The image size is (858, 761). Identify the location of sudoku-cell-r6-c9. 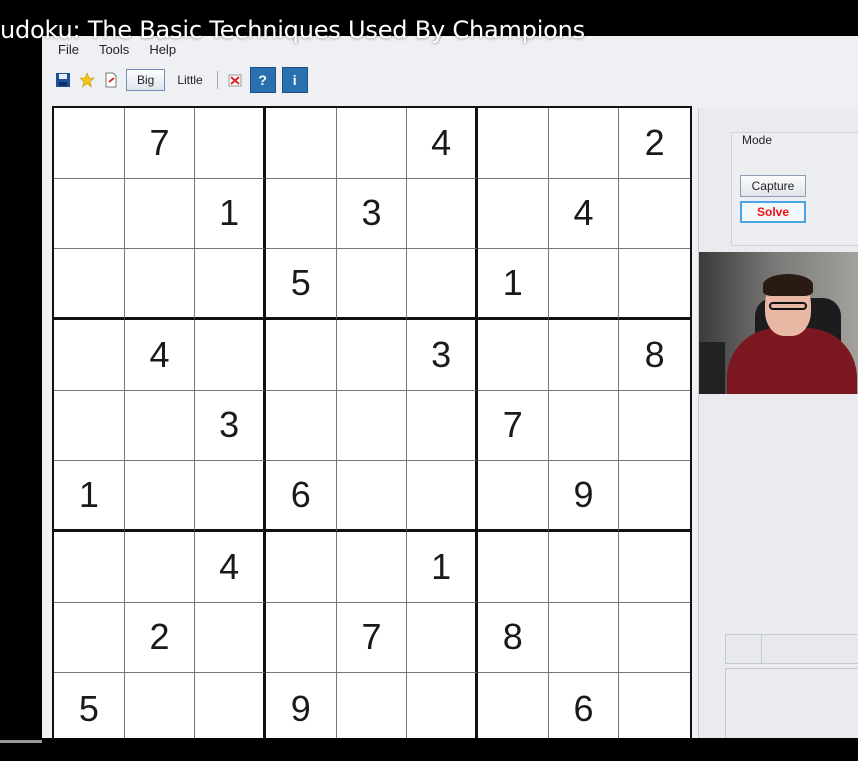
(654, 496).